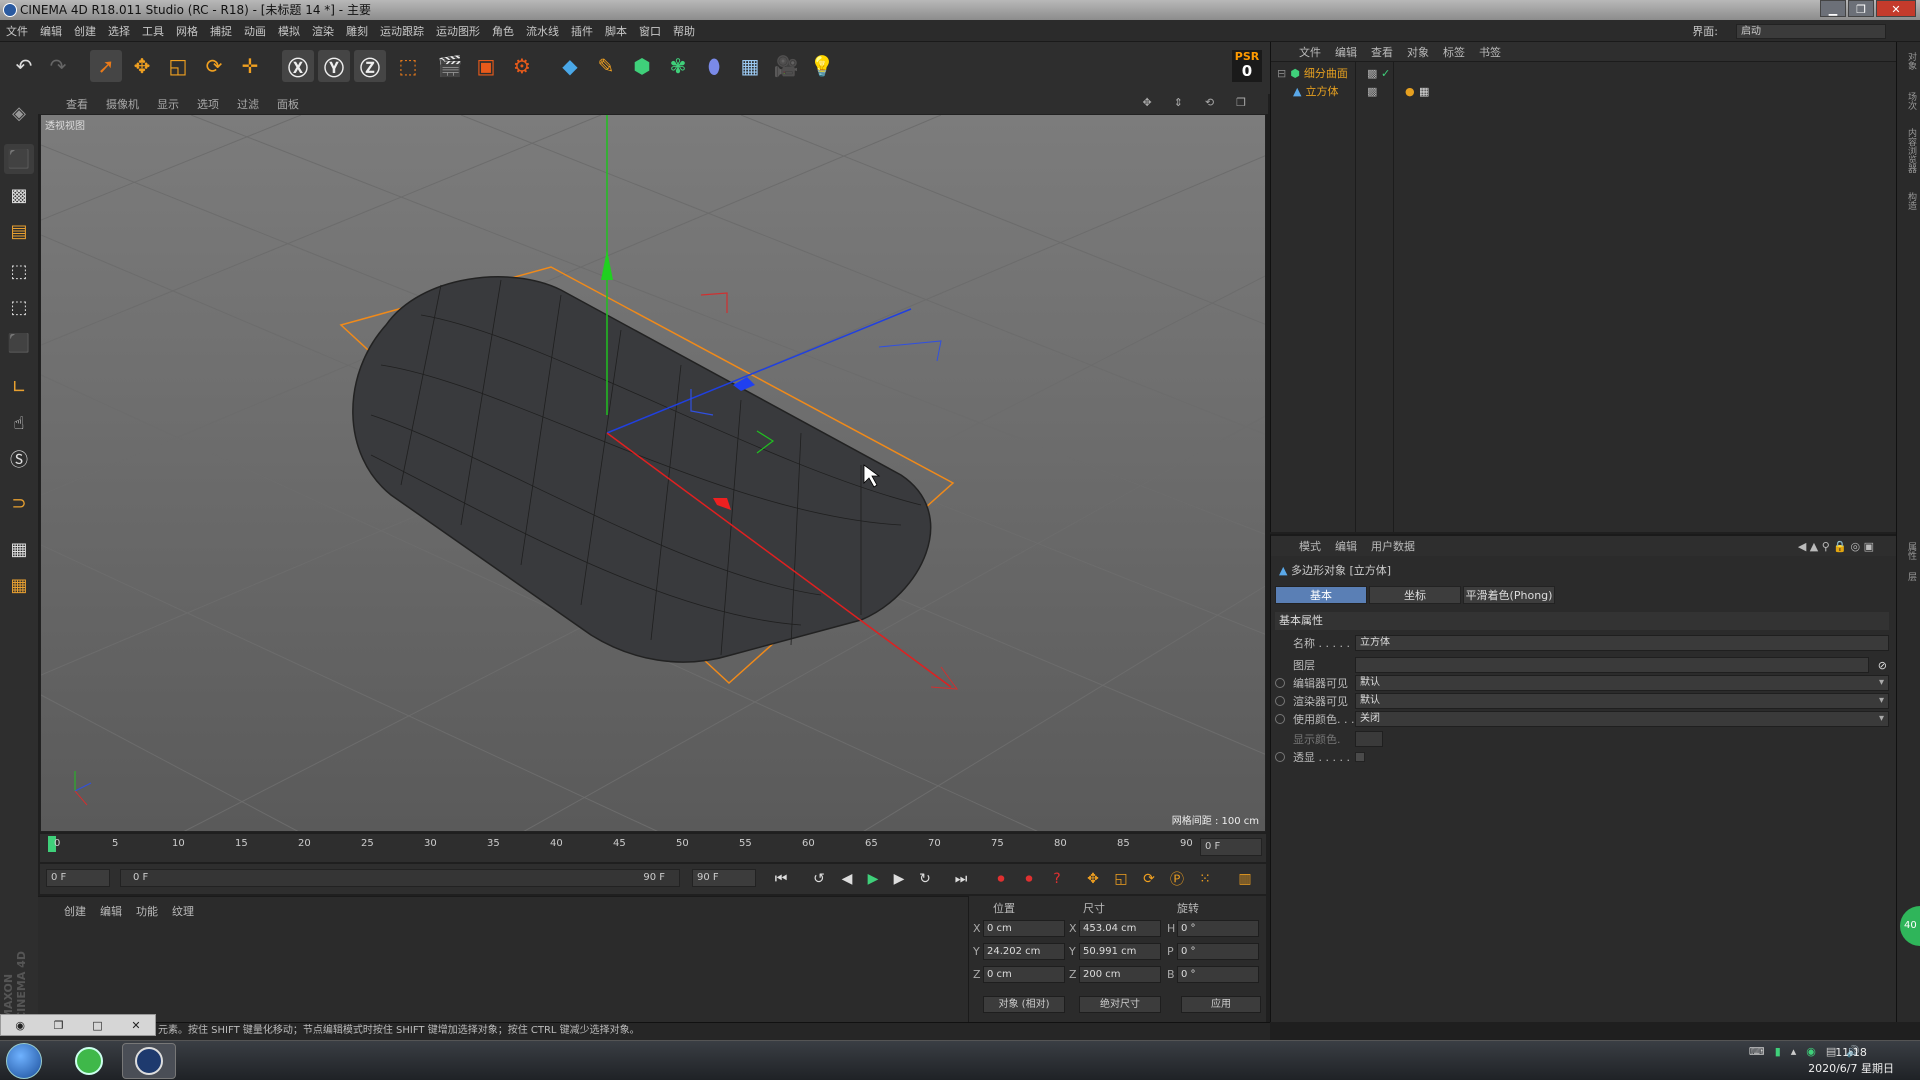 Image resolution: width=1920 pixels, height=1080 pixels. Describe the element at coordinates (1209, 102) in the screenshot. I see `orbit-icon: ⟲` at that location.